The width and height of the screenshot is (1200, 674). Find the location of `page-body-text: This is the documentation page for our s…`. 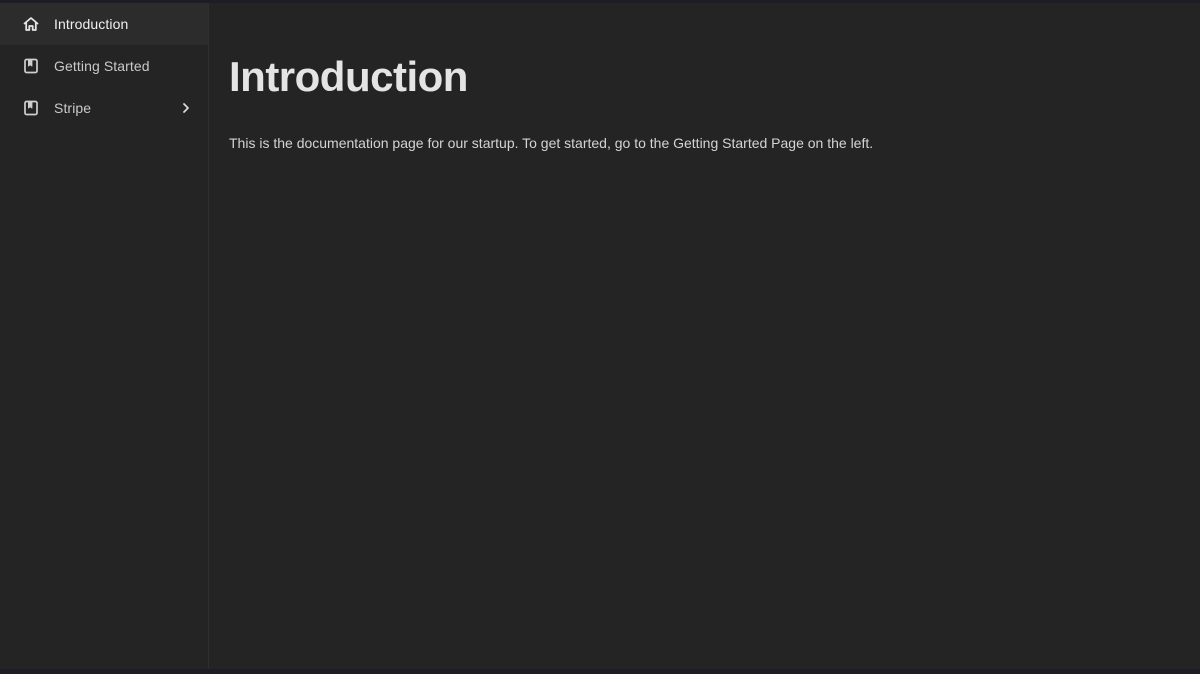

page-body-text: This is the documentation page for our s… is located at coordinates (551, 143).